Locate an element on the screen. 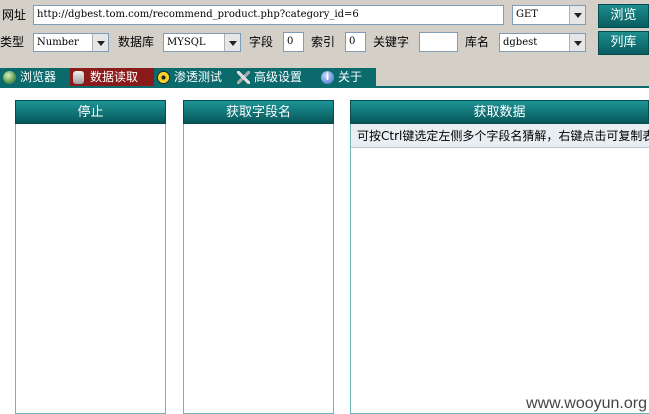 The height and width of the screenshot is (414, 649). type-select: Number is located at coordinates (71, 42).